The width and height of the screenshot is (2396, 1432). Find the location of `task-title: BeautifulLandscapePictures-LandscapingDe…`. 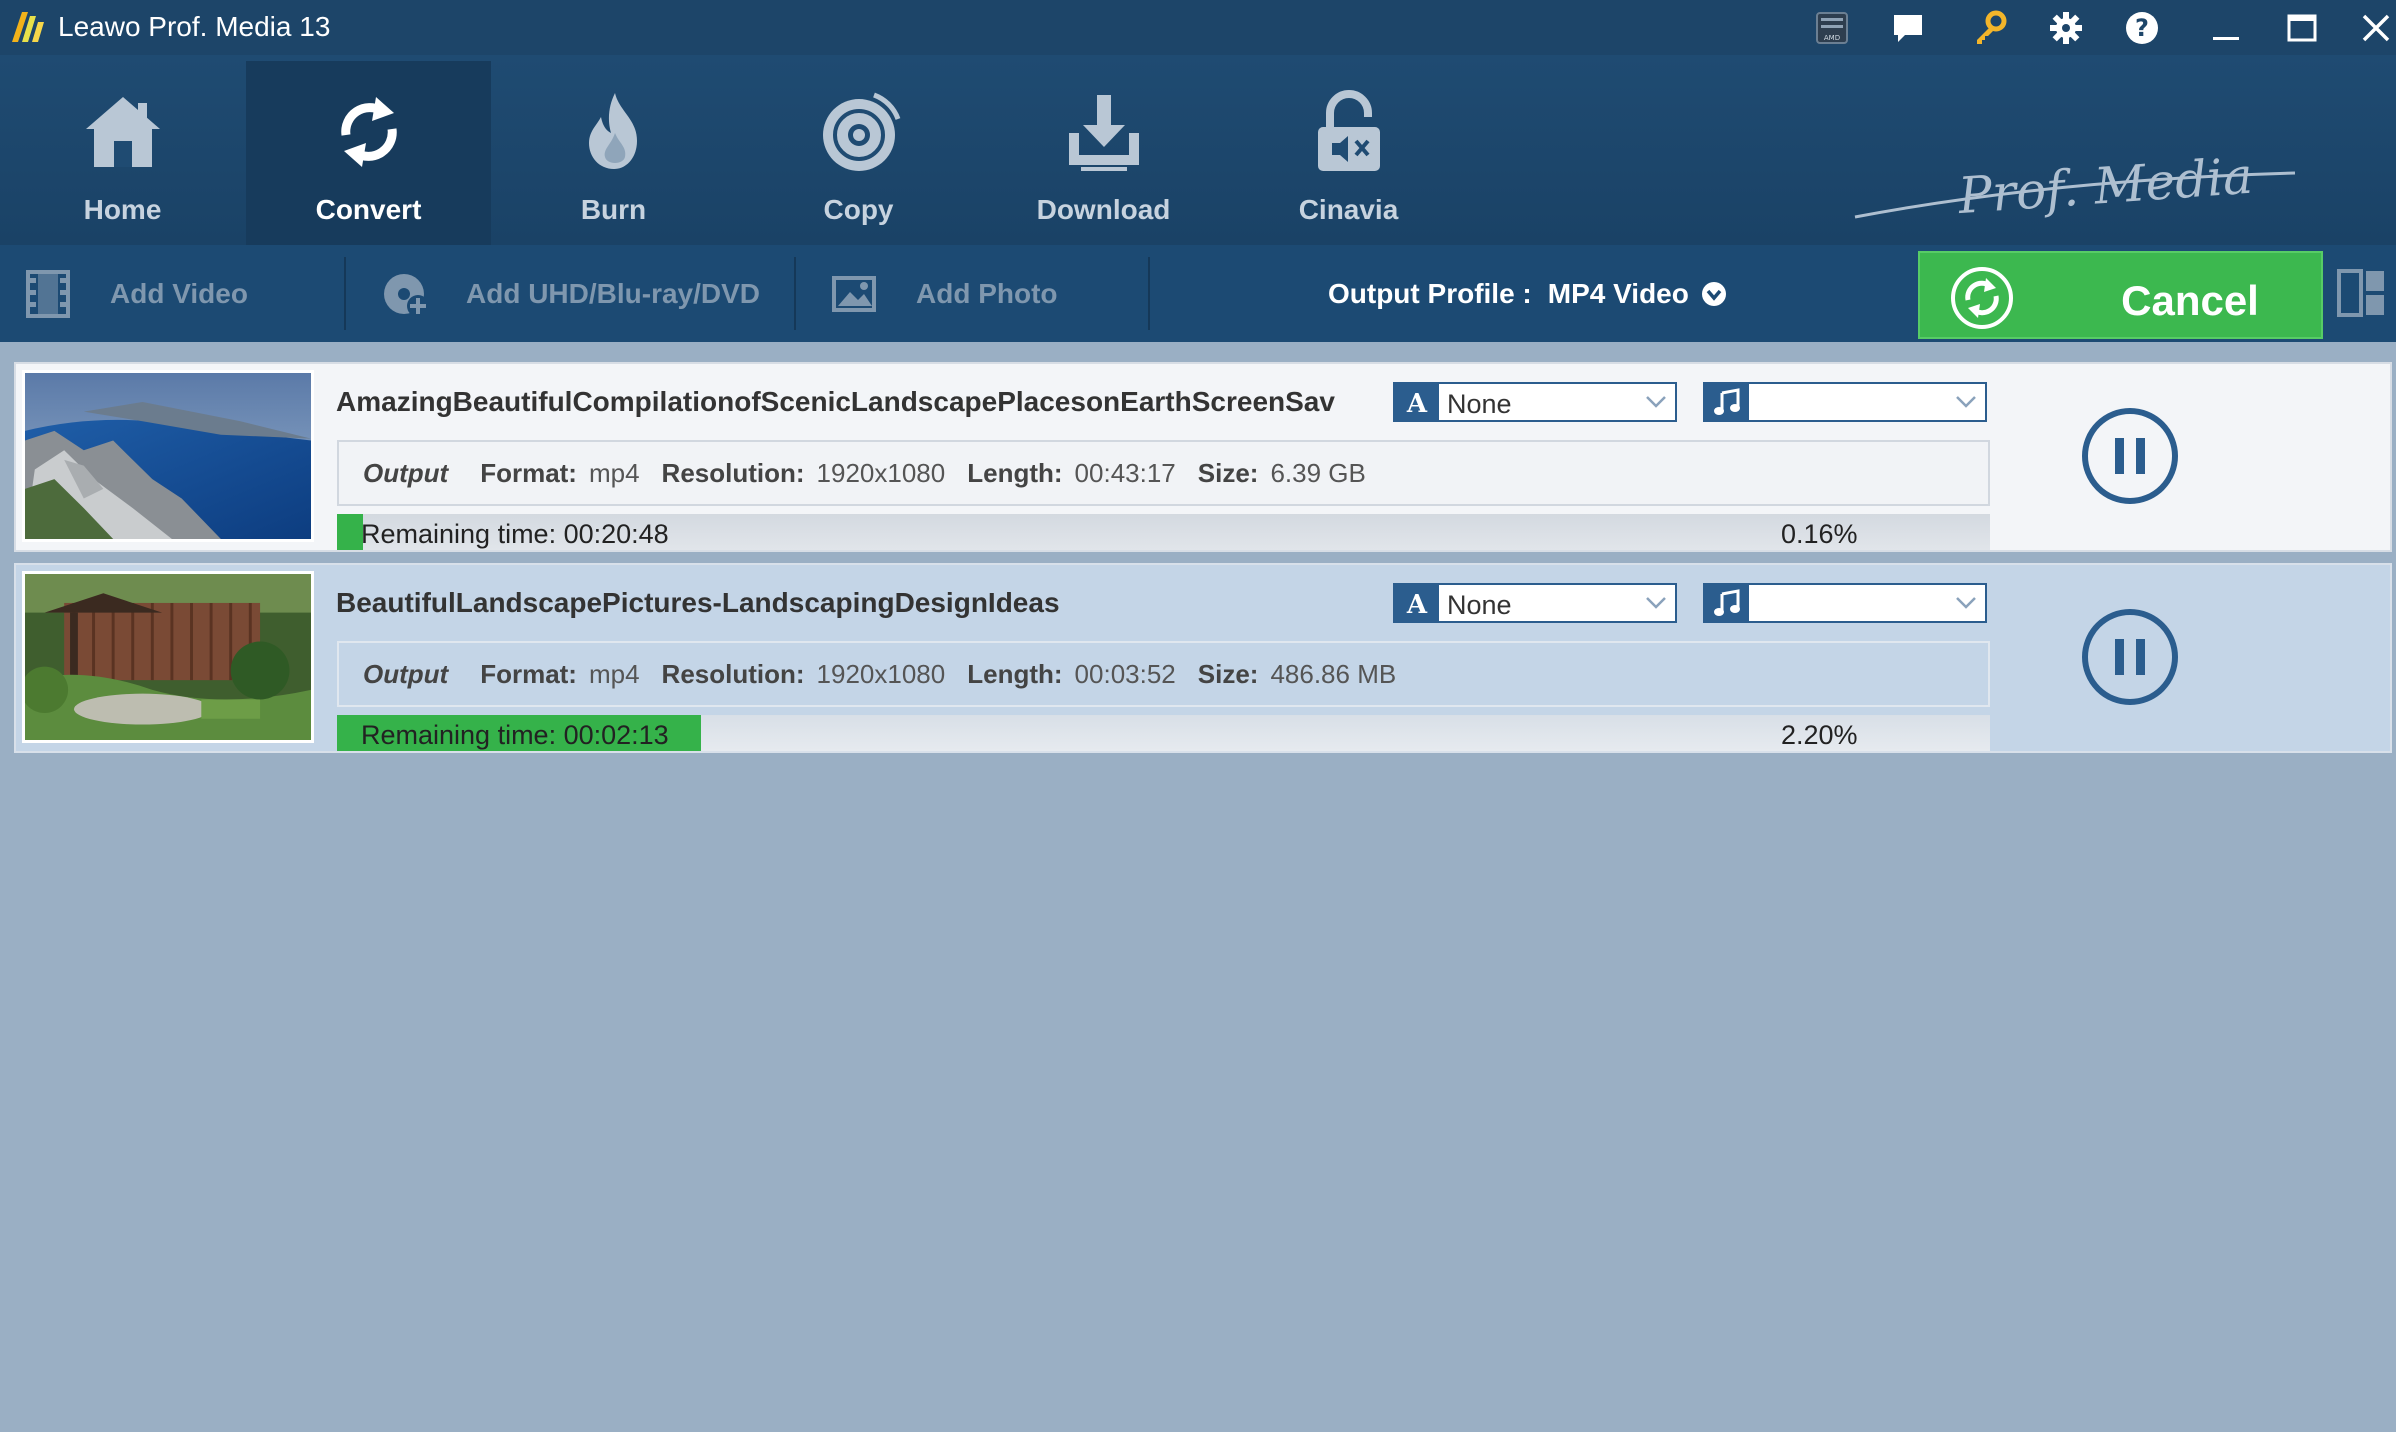

task-title: BeautifulLandscapePictures-LandscapingDe… is located at coordinates (698, 602).